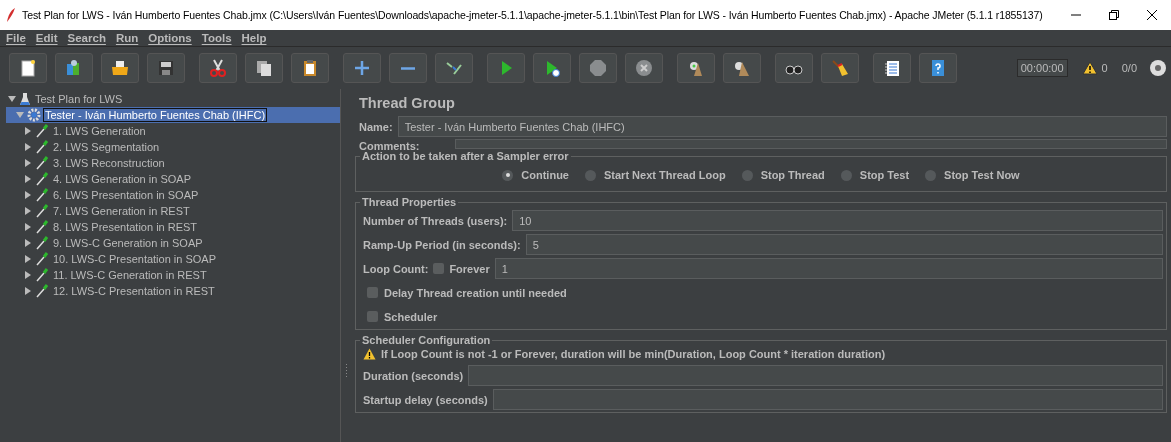 The image size is (1171, 442). What do you see at coordinates (454, 68) in the screenshot?
I see `toggle-button` at bounding box center [454, 68].